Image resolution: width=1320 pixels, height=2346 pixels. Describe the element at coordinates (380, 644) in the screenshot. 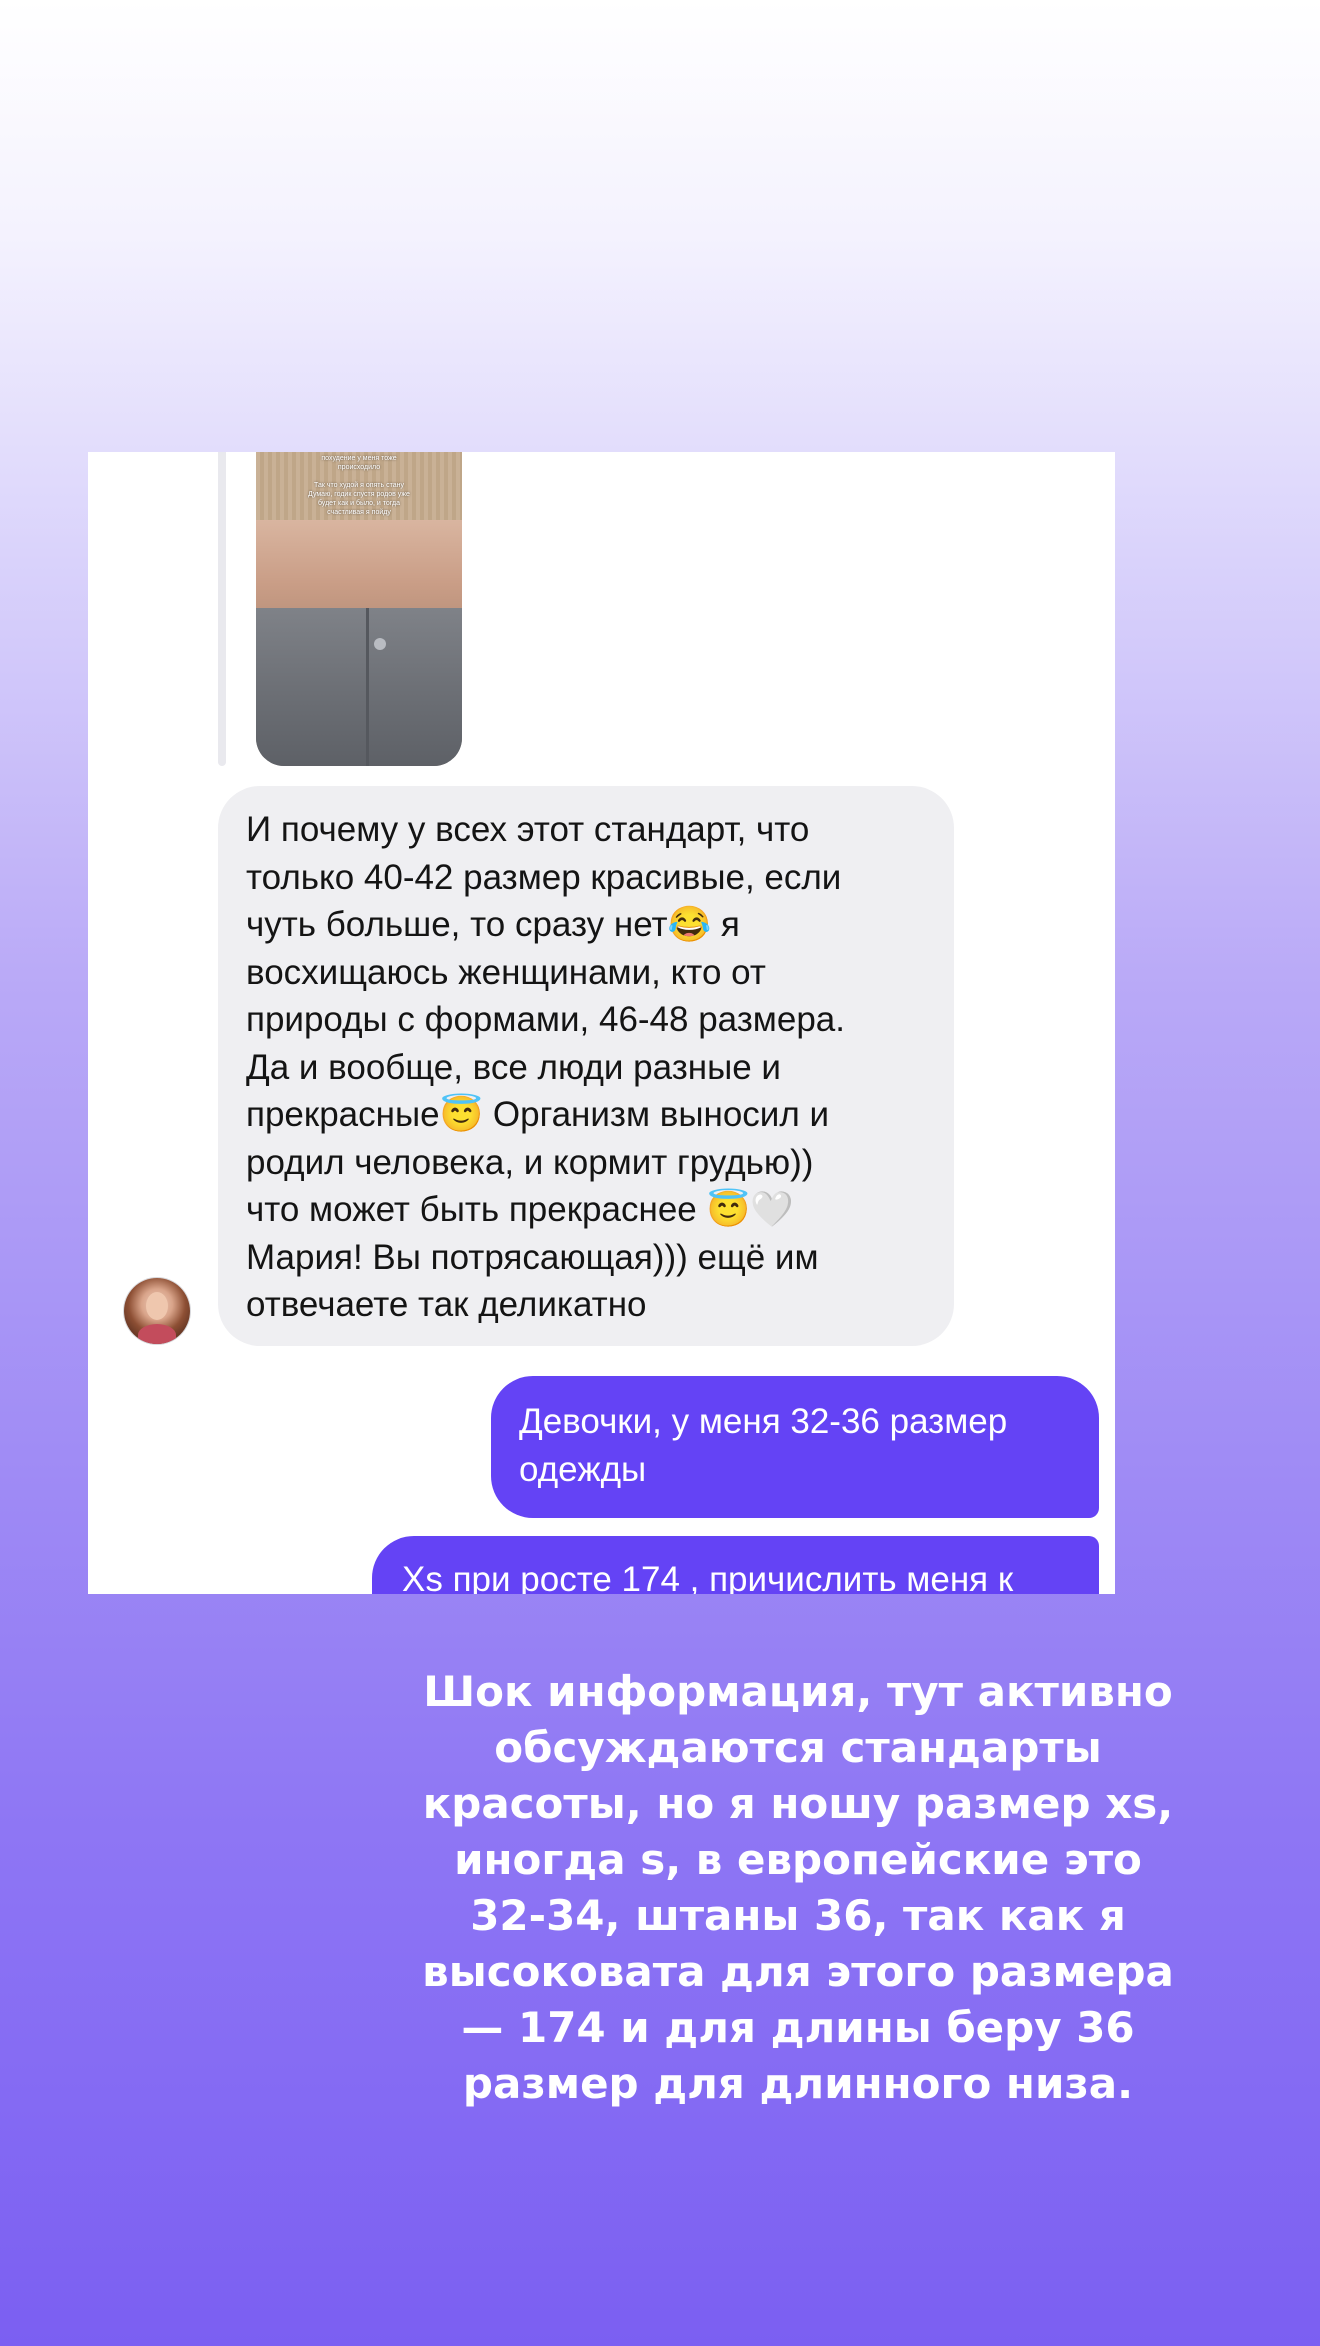

I see `jeans-button` at that location.